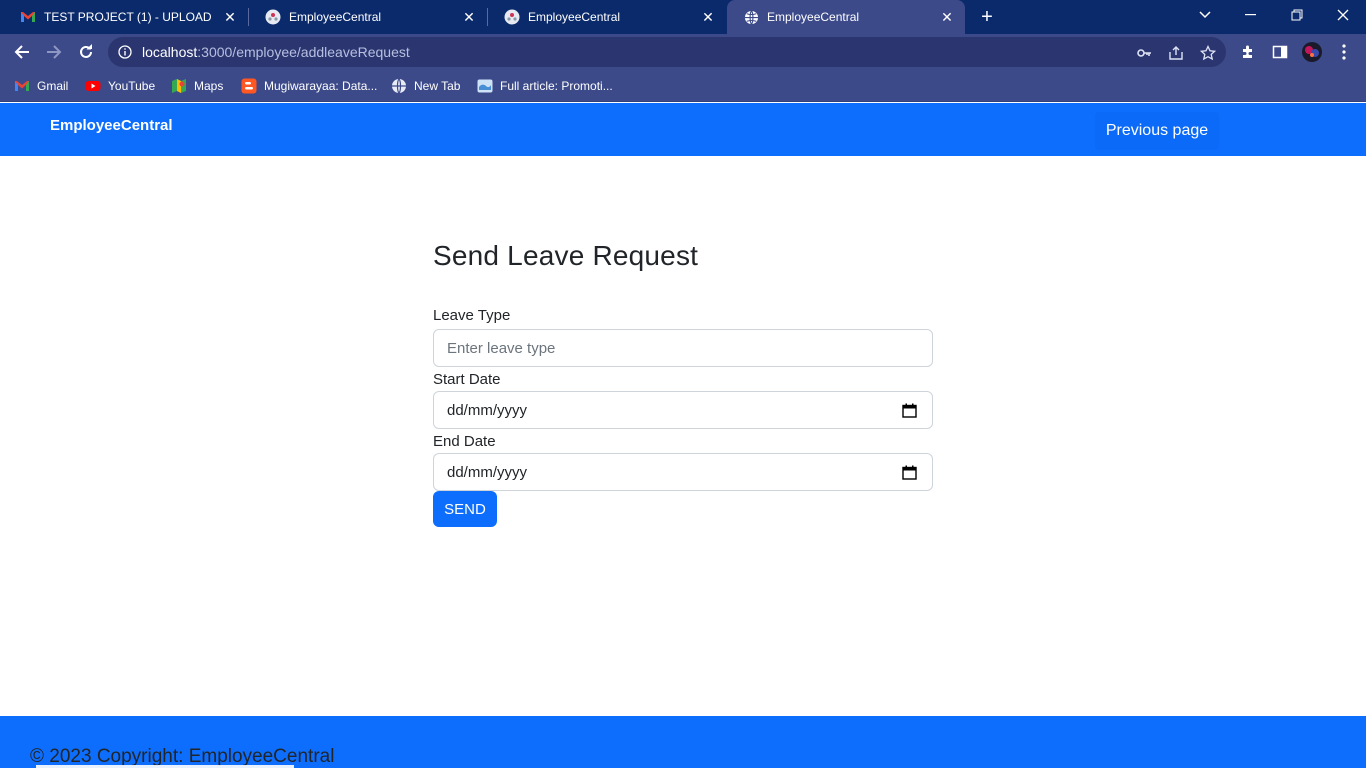 The image size is (1366, 768). What do you see at coordinates (683, 129) in the screenshot?
I see `app-navbar: EmployeeCentral Previous page` at bounding box center [683, 129].